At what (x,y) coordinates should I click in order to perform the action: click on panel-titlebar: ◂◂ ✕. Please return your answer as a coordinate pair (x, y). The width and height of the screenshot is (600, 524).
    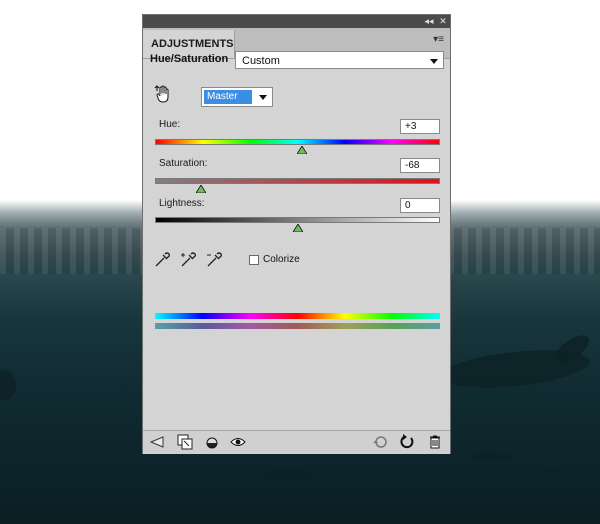
    Looking at the image, I should click on (296, 21).